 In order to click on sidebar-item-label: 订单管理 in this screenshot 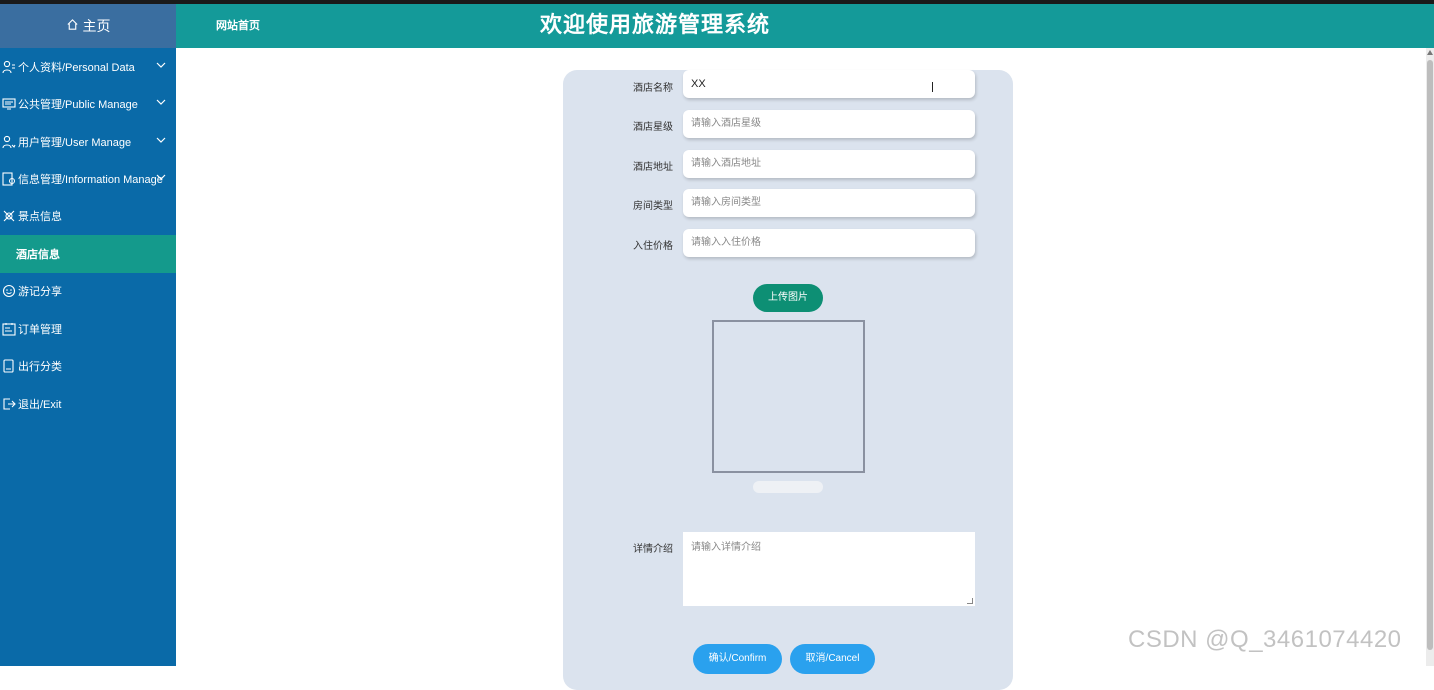, I will do `click(40, 330)`.